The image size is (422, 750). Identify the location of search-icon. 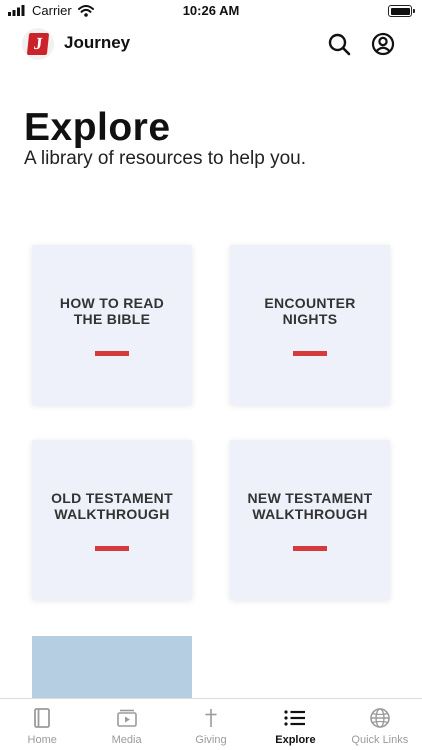
(339, 44).